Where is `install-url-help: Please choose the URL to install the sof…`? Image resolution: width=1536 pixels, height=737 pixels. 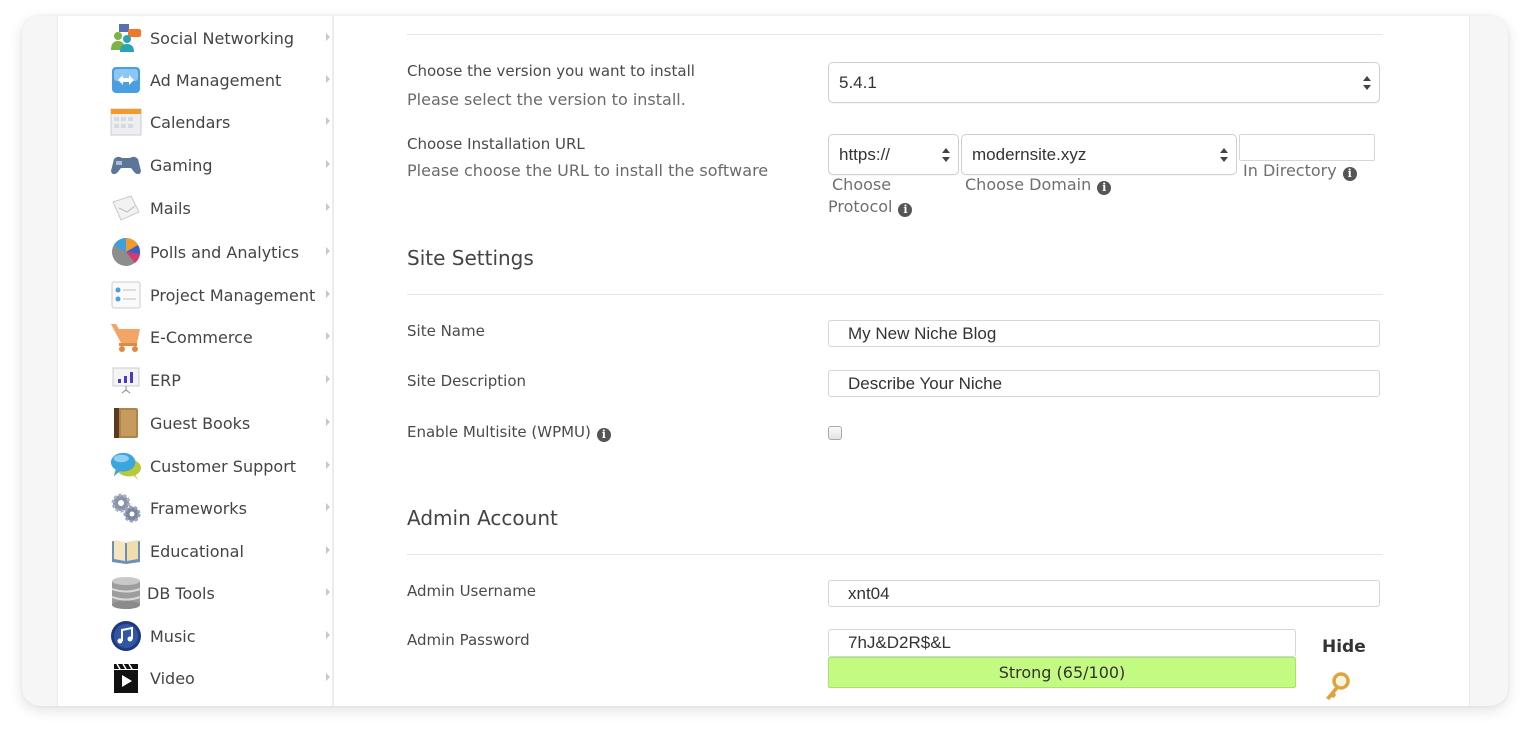
install-url-help: Please choose the URL to install the sof… is located at coordinates (588, 170).